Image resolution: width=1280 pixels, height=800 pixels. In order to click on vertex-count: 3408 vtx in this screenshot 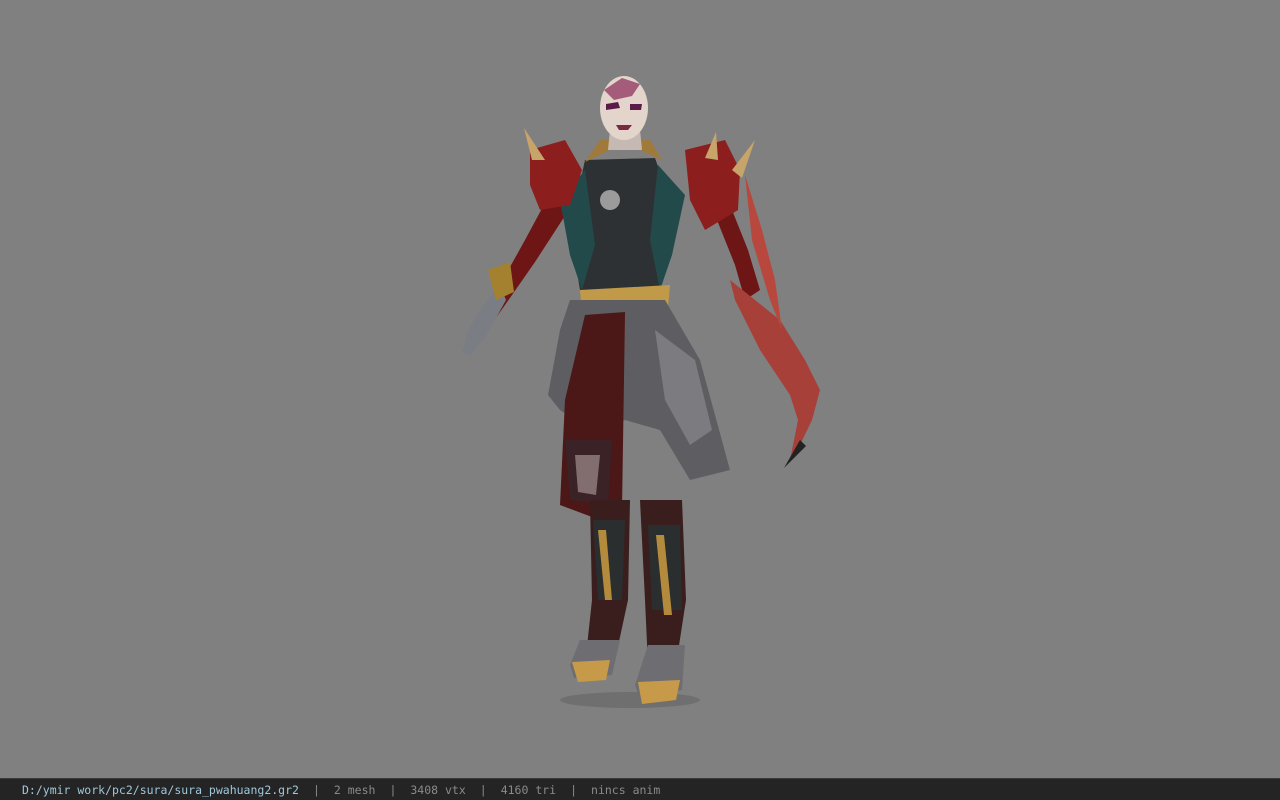, I will do `click(438, 789)`.